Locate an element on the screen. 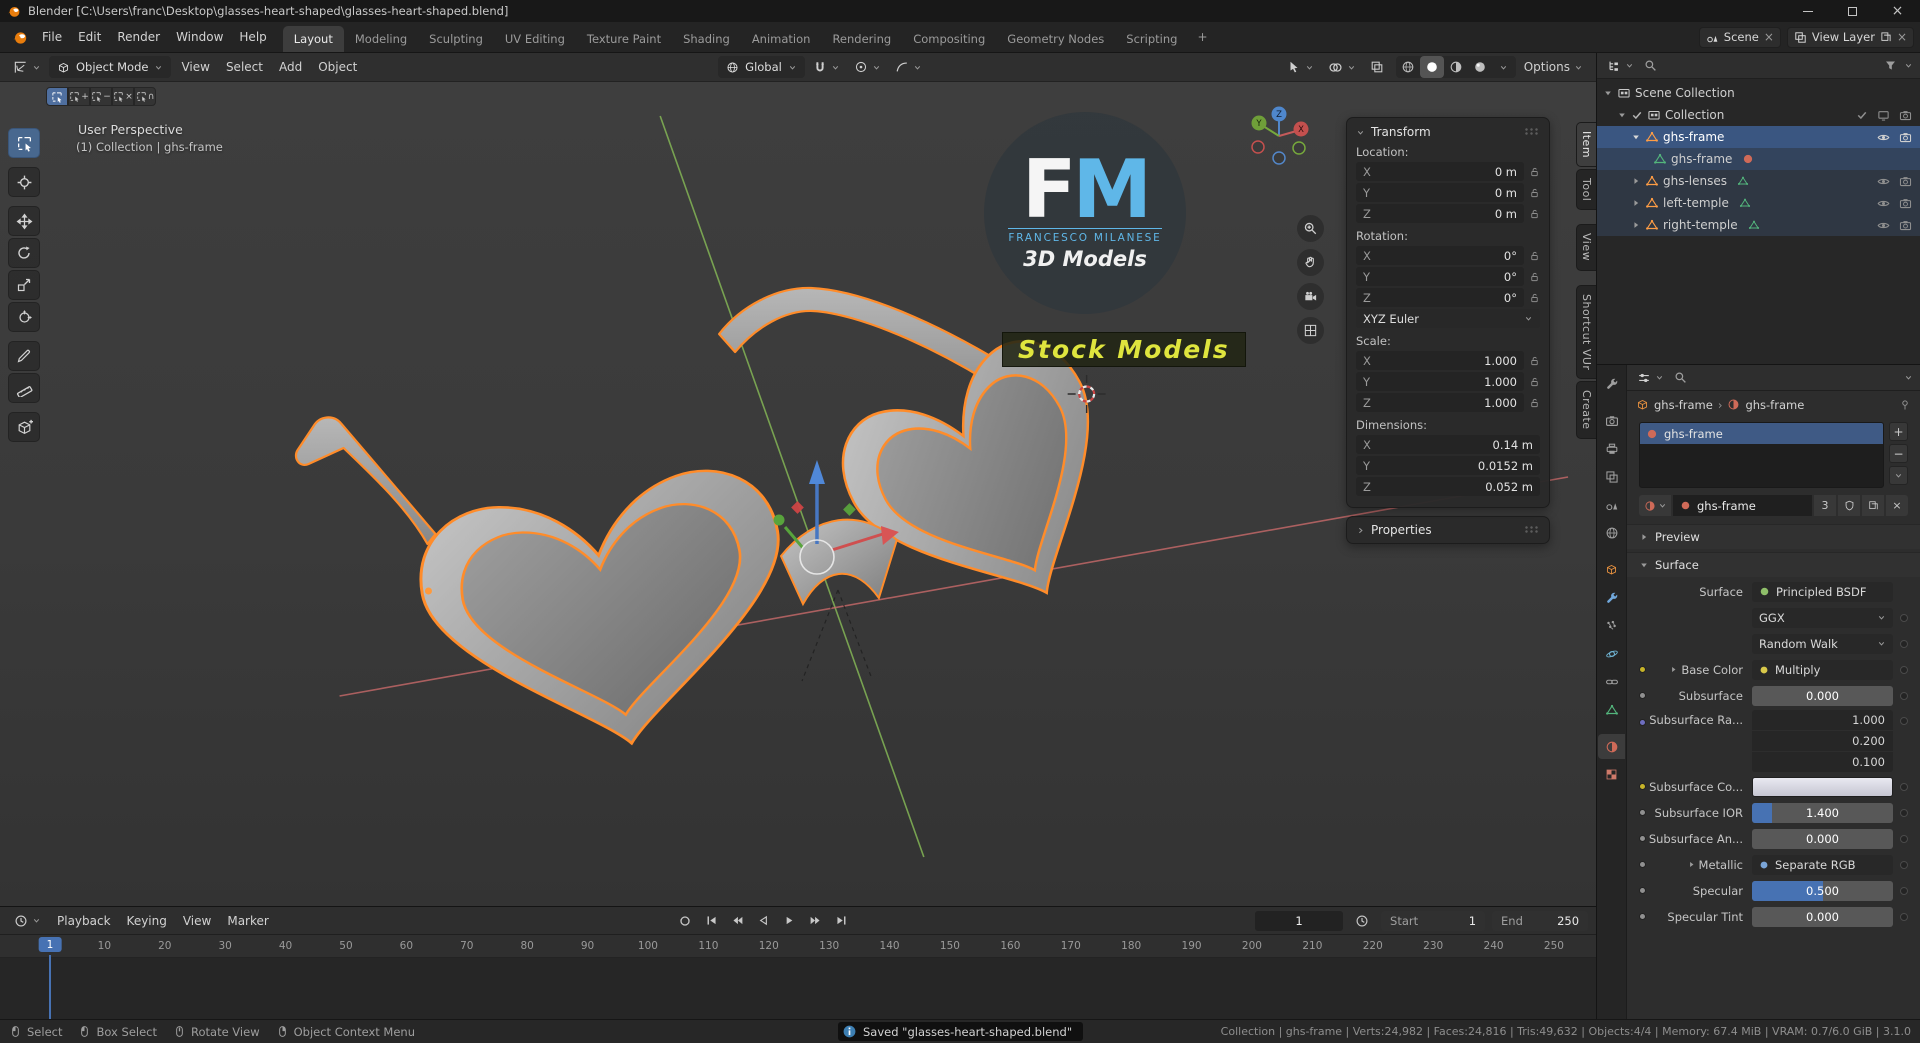 The image size is (1920, 1043). tab-constraints is located at coordinates (1611, 681).